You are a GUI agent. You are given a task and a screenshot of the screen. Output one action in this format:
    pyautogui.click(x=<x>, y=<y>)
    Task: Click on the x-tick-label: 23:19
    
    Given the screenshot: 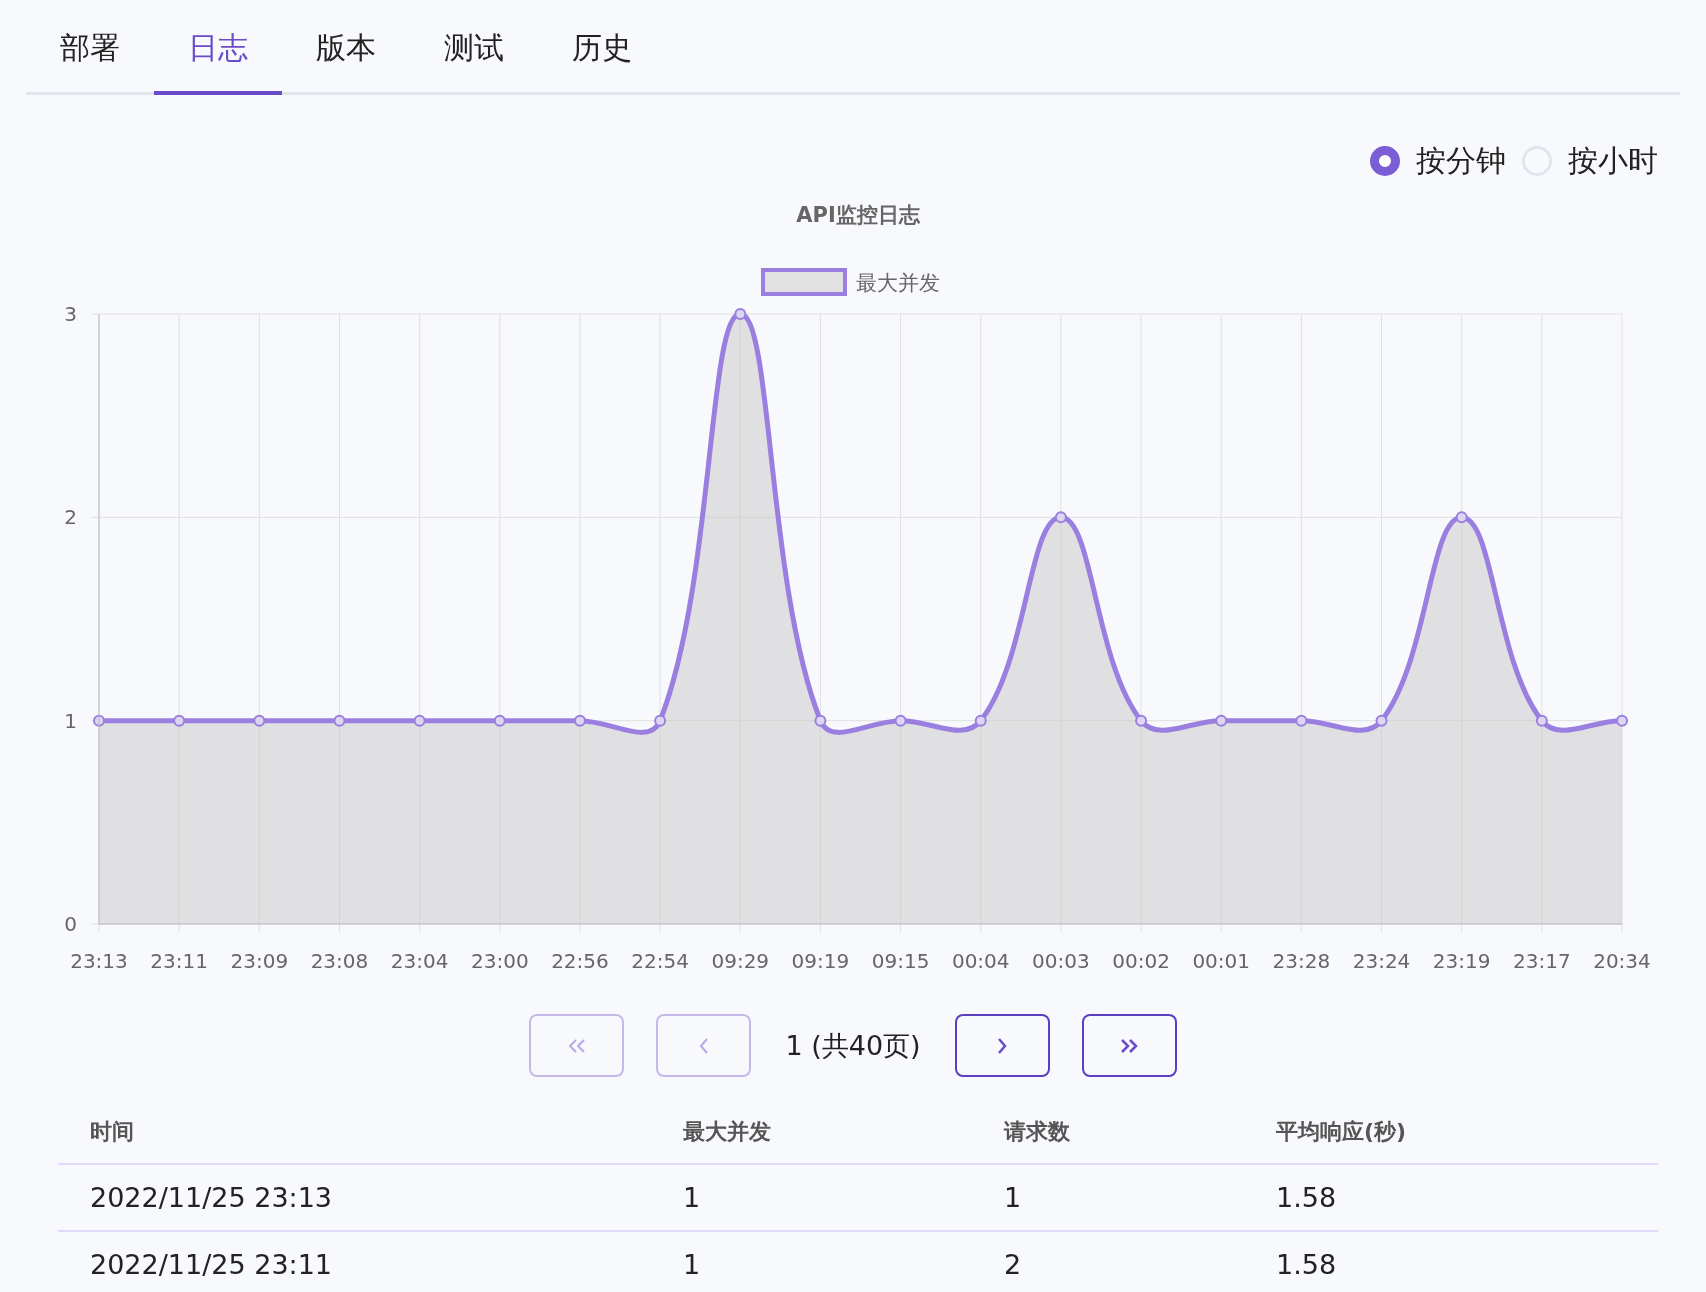 What is the action you would take?
    pyautogui.click(x=1461, y=961)
    